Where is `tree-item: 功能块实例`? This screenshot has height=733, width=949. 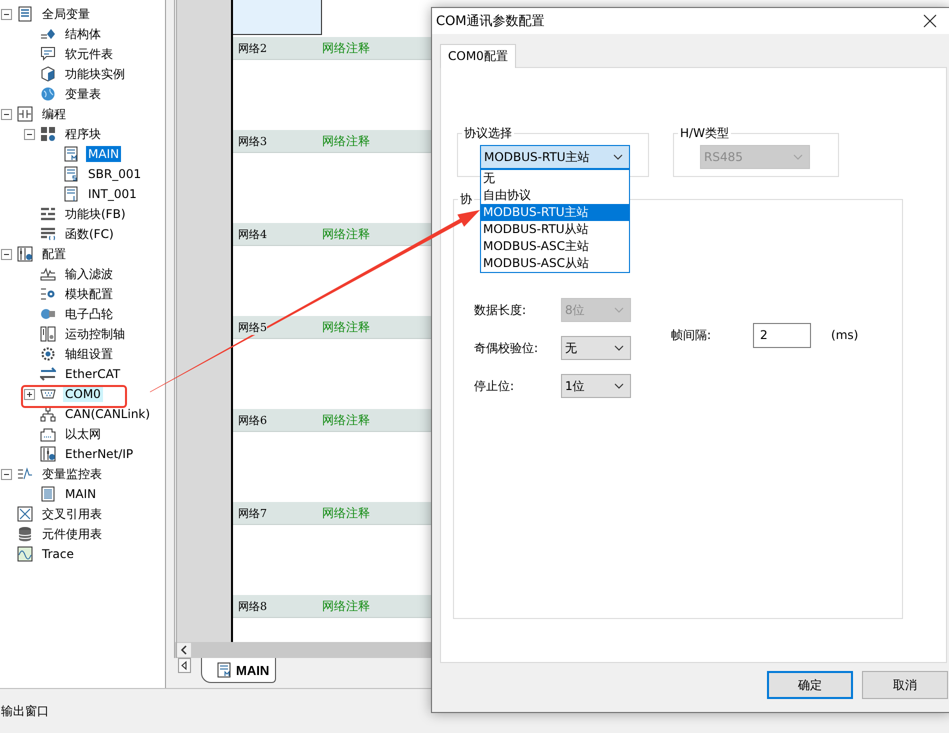 tree-item: 功能块实例 is located at coordinates (95, 74).